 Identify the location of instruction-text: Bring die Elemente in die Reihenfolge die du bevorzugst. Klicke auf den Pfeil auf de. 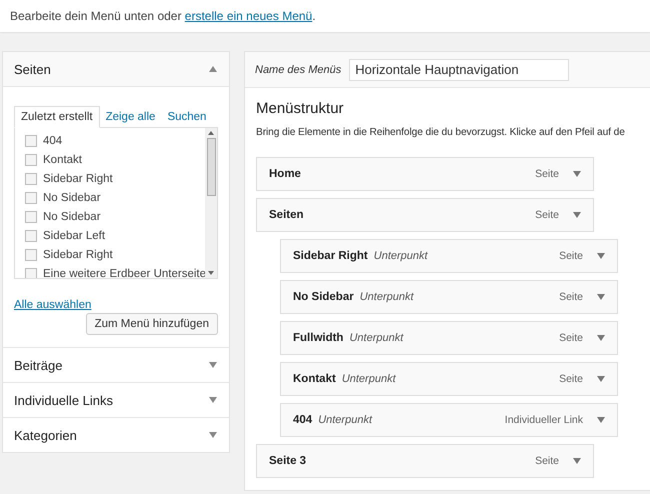
(441, 132).